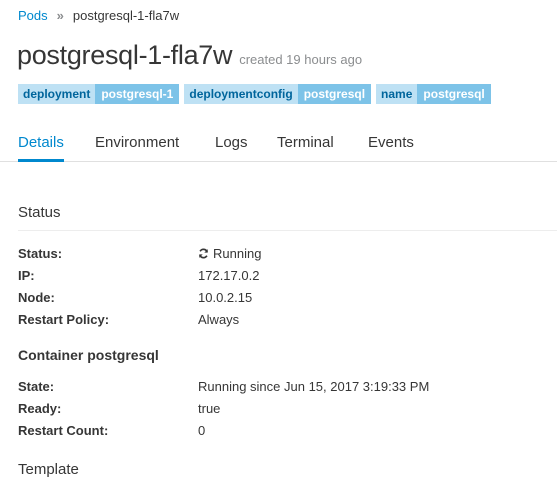 This screenshot has width=557, height=485. What do you see at coordinates (203, 253) in the screenshot?
I see `refresh-icon` at bounding box center [203, 253].